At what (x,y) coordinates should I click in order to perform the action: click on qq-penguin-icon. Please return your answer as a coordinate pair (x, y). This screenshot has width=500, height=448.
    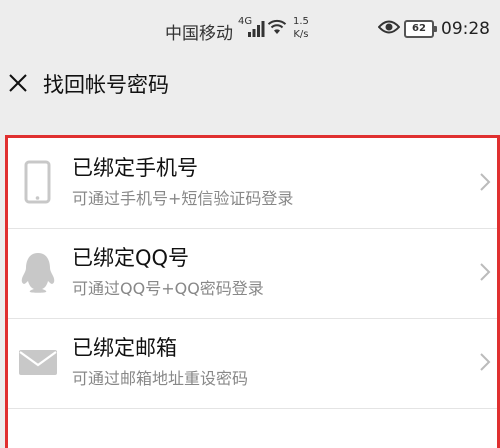
    Looking at the image, I should click on (38, 273).